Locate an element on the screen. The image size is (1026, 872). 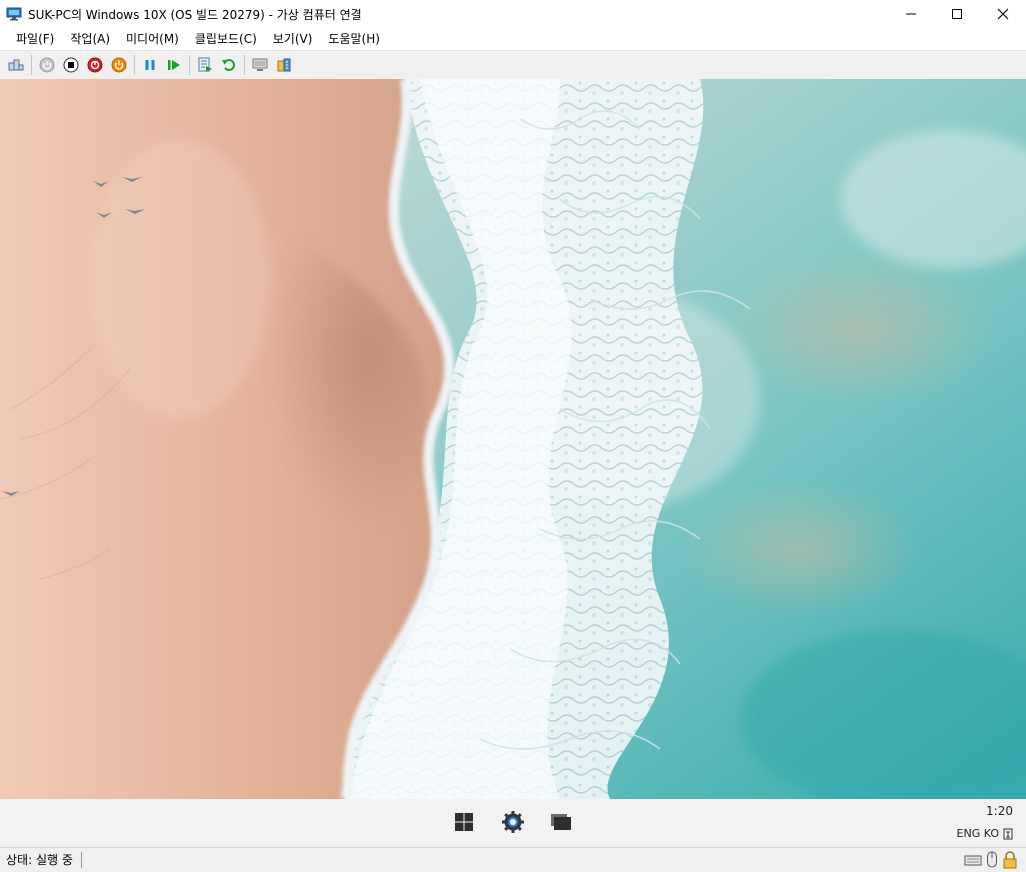
close-icon is located at coordinates (1003, 14).